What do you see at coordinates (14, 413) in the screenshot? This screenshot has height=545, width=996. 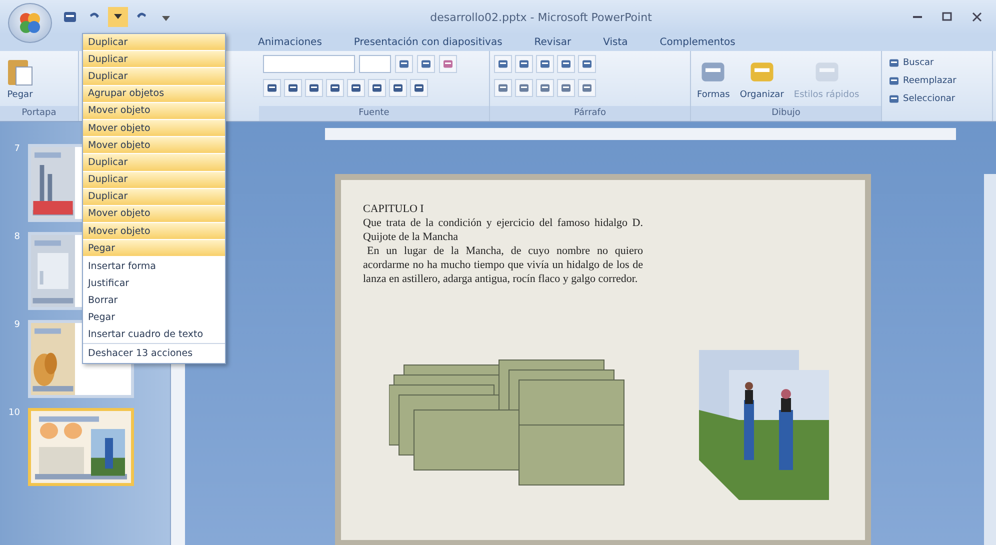 I see `slide-number: 10` at bounding box center [14, 413].